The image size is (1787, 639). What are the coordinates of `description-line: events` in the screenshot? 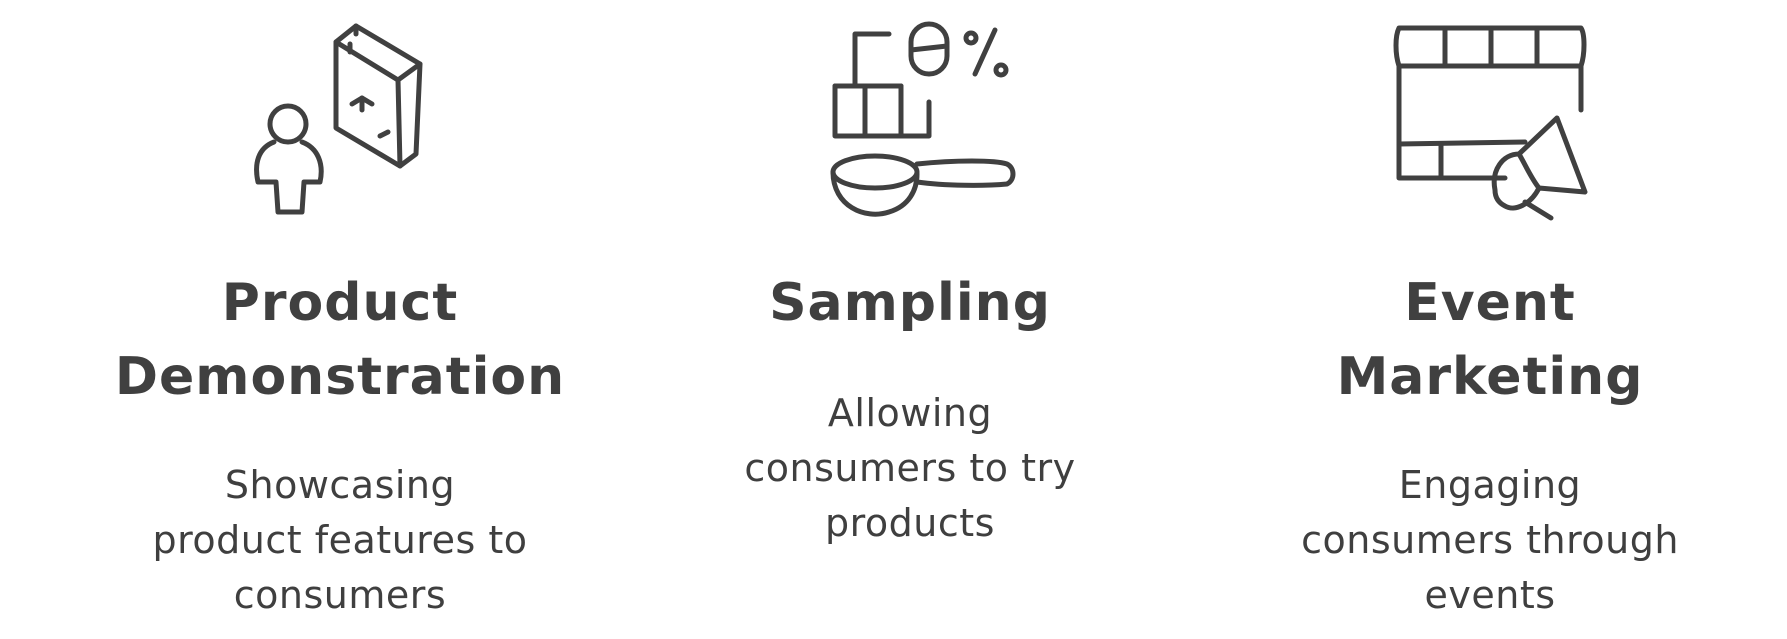 It's located at (1490, 595).